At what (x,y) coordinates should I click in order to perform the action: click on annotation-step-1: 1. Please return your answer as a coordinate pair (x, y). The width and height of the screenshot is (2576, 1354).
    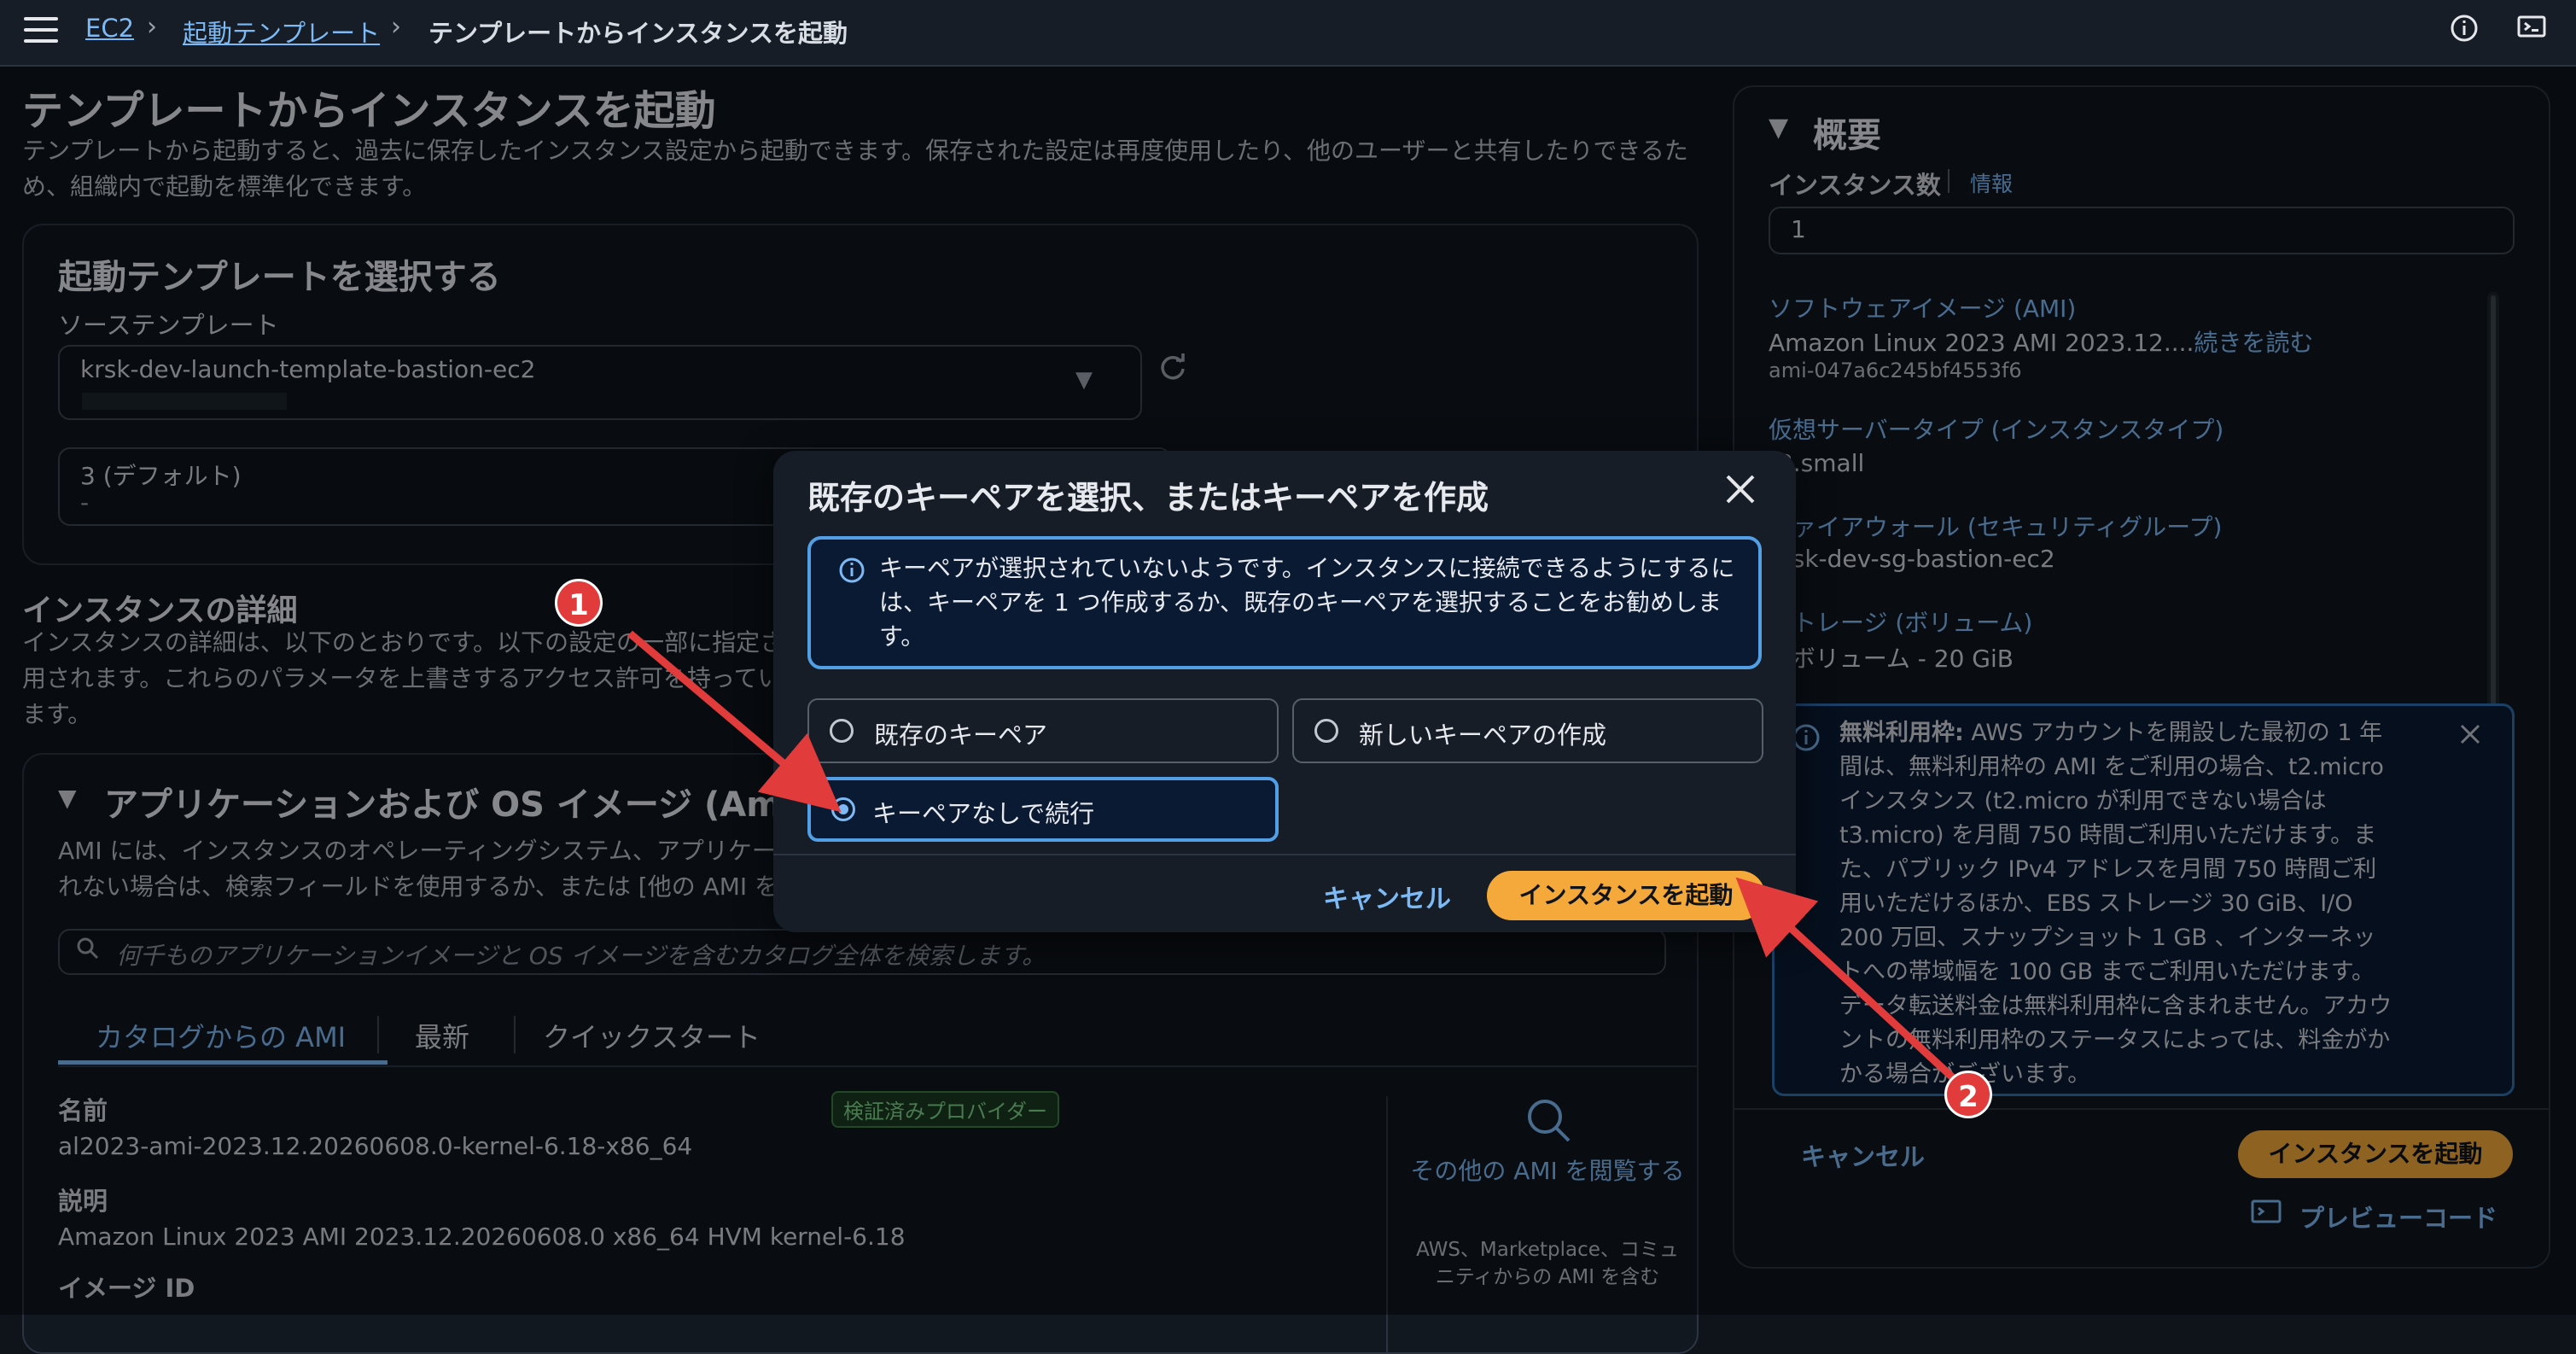
    Looking at the image, I should click on (579, 603).